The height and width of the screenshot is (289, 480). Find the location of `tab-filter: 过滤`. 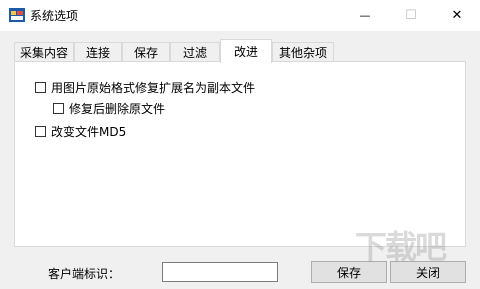

tab-filter: 过滤 is located at coordinates (195, 52).